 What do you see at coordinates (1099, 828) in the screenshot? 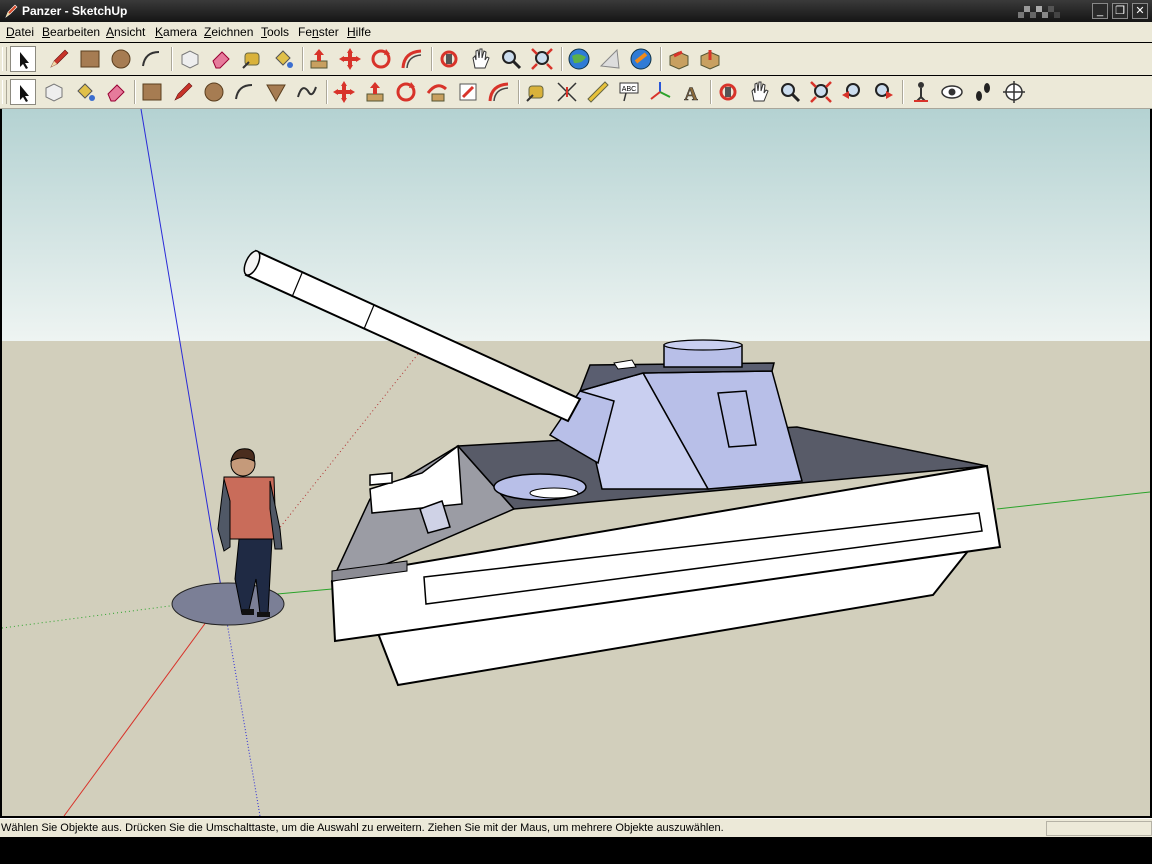
I see `measurements-box` at bounding box center [1099, 828].